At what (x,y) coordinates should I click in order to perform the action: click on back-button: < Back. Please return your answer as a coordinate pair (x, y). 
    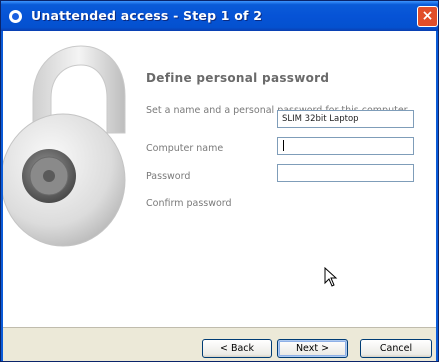
    Looking at the image, I should click on (237, 348).